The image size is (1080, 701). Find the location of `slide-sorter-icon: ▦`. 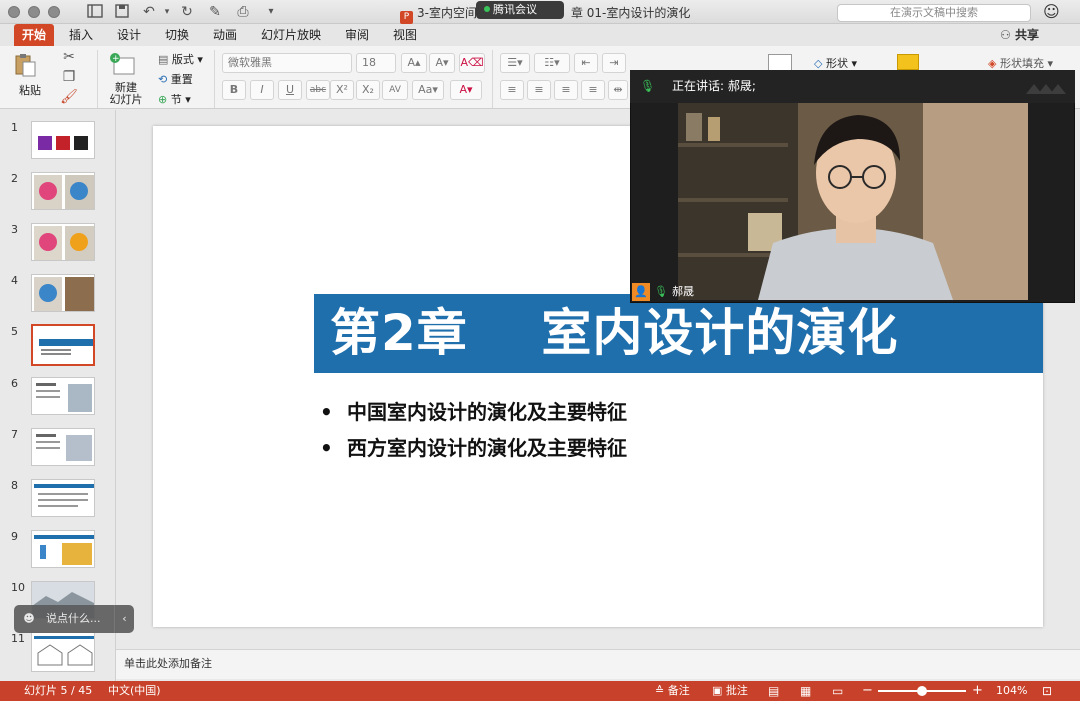

slide-sorter-icon: ▦ is located at coordinates (805, 691).